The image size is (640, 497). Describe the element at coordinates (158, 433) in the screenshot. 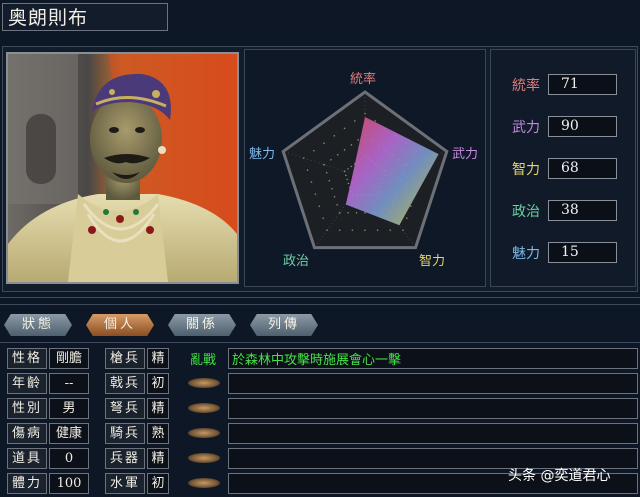

I see `troop-aptitude: 熟` at that location.